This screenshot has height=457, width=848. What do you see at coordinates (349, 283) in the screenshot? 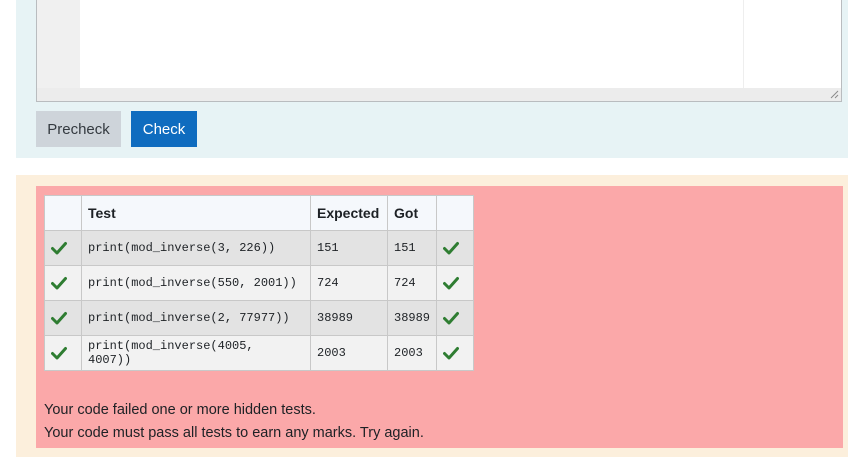
I see `expected-cell: 724` at bounding box center [349, 283].